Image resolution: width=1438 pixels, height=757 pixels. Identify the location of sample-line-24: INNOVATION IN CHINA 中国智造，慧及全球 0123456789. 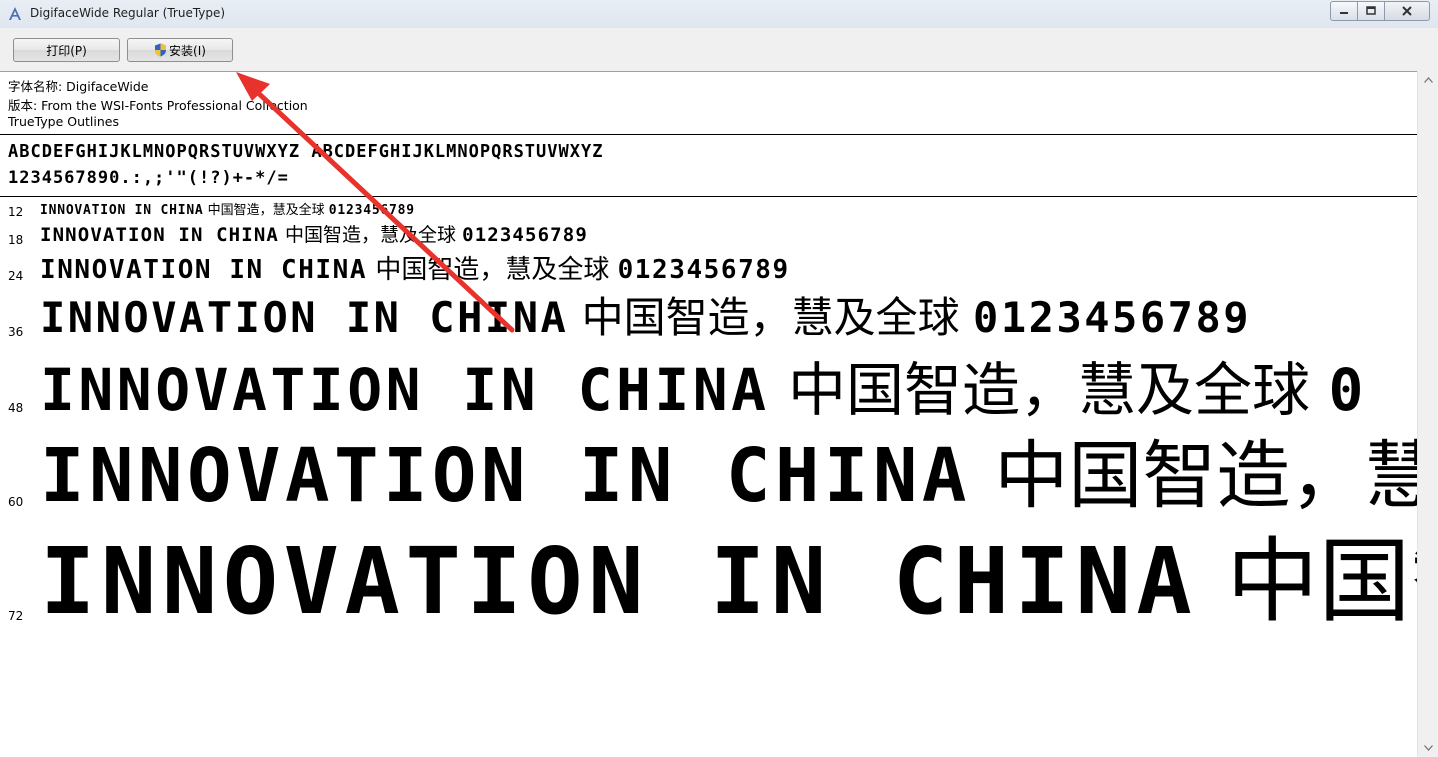
(415, 270).